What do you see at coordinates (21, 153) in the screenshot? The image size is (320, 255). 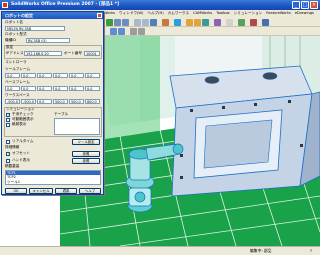 I see `checkbox-offset-label: オフセット` at bounding box center [21, 153].